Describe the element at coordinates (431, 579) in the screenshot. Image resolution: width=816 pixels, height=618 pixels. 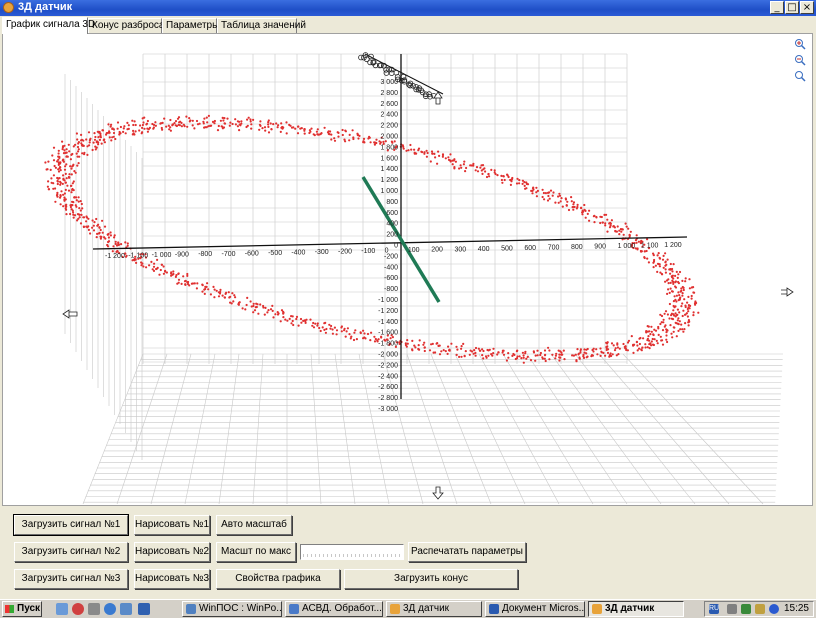
I see `load-cone-button: Загрузить конус` at that location.